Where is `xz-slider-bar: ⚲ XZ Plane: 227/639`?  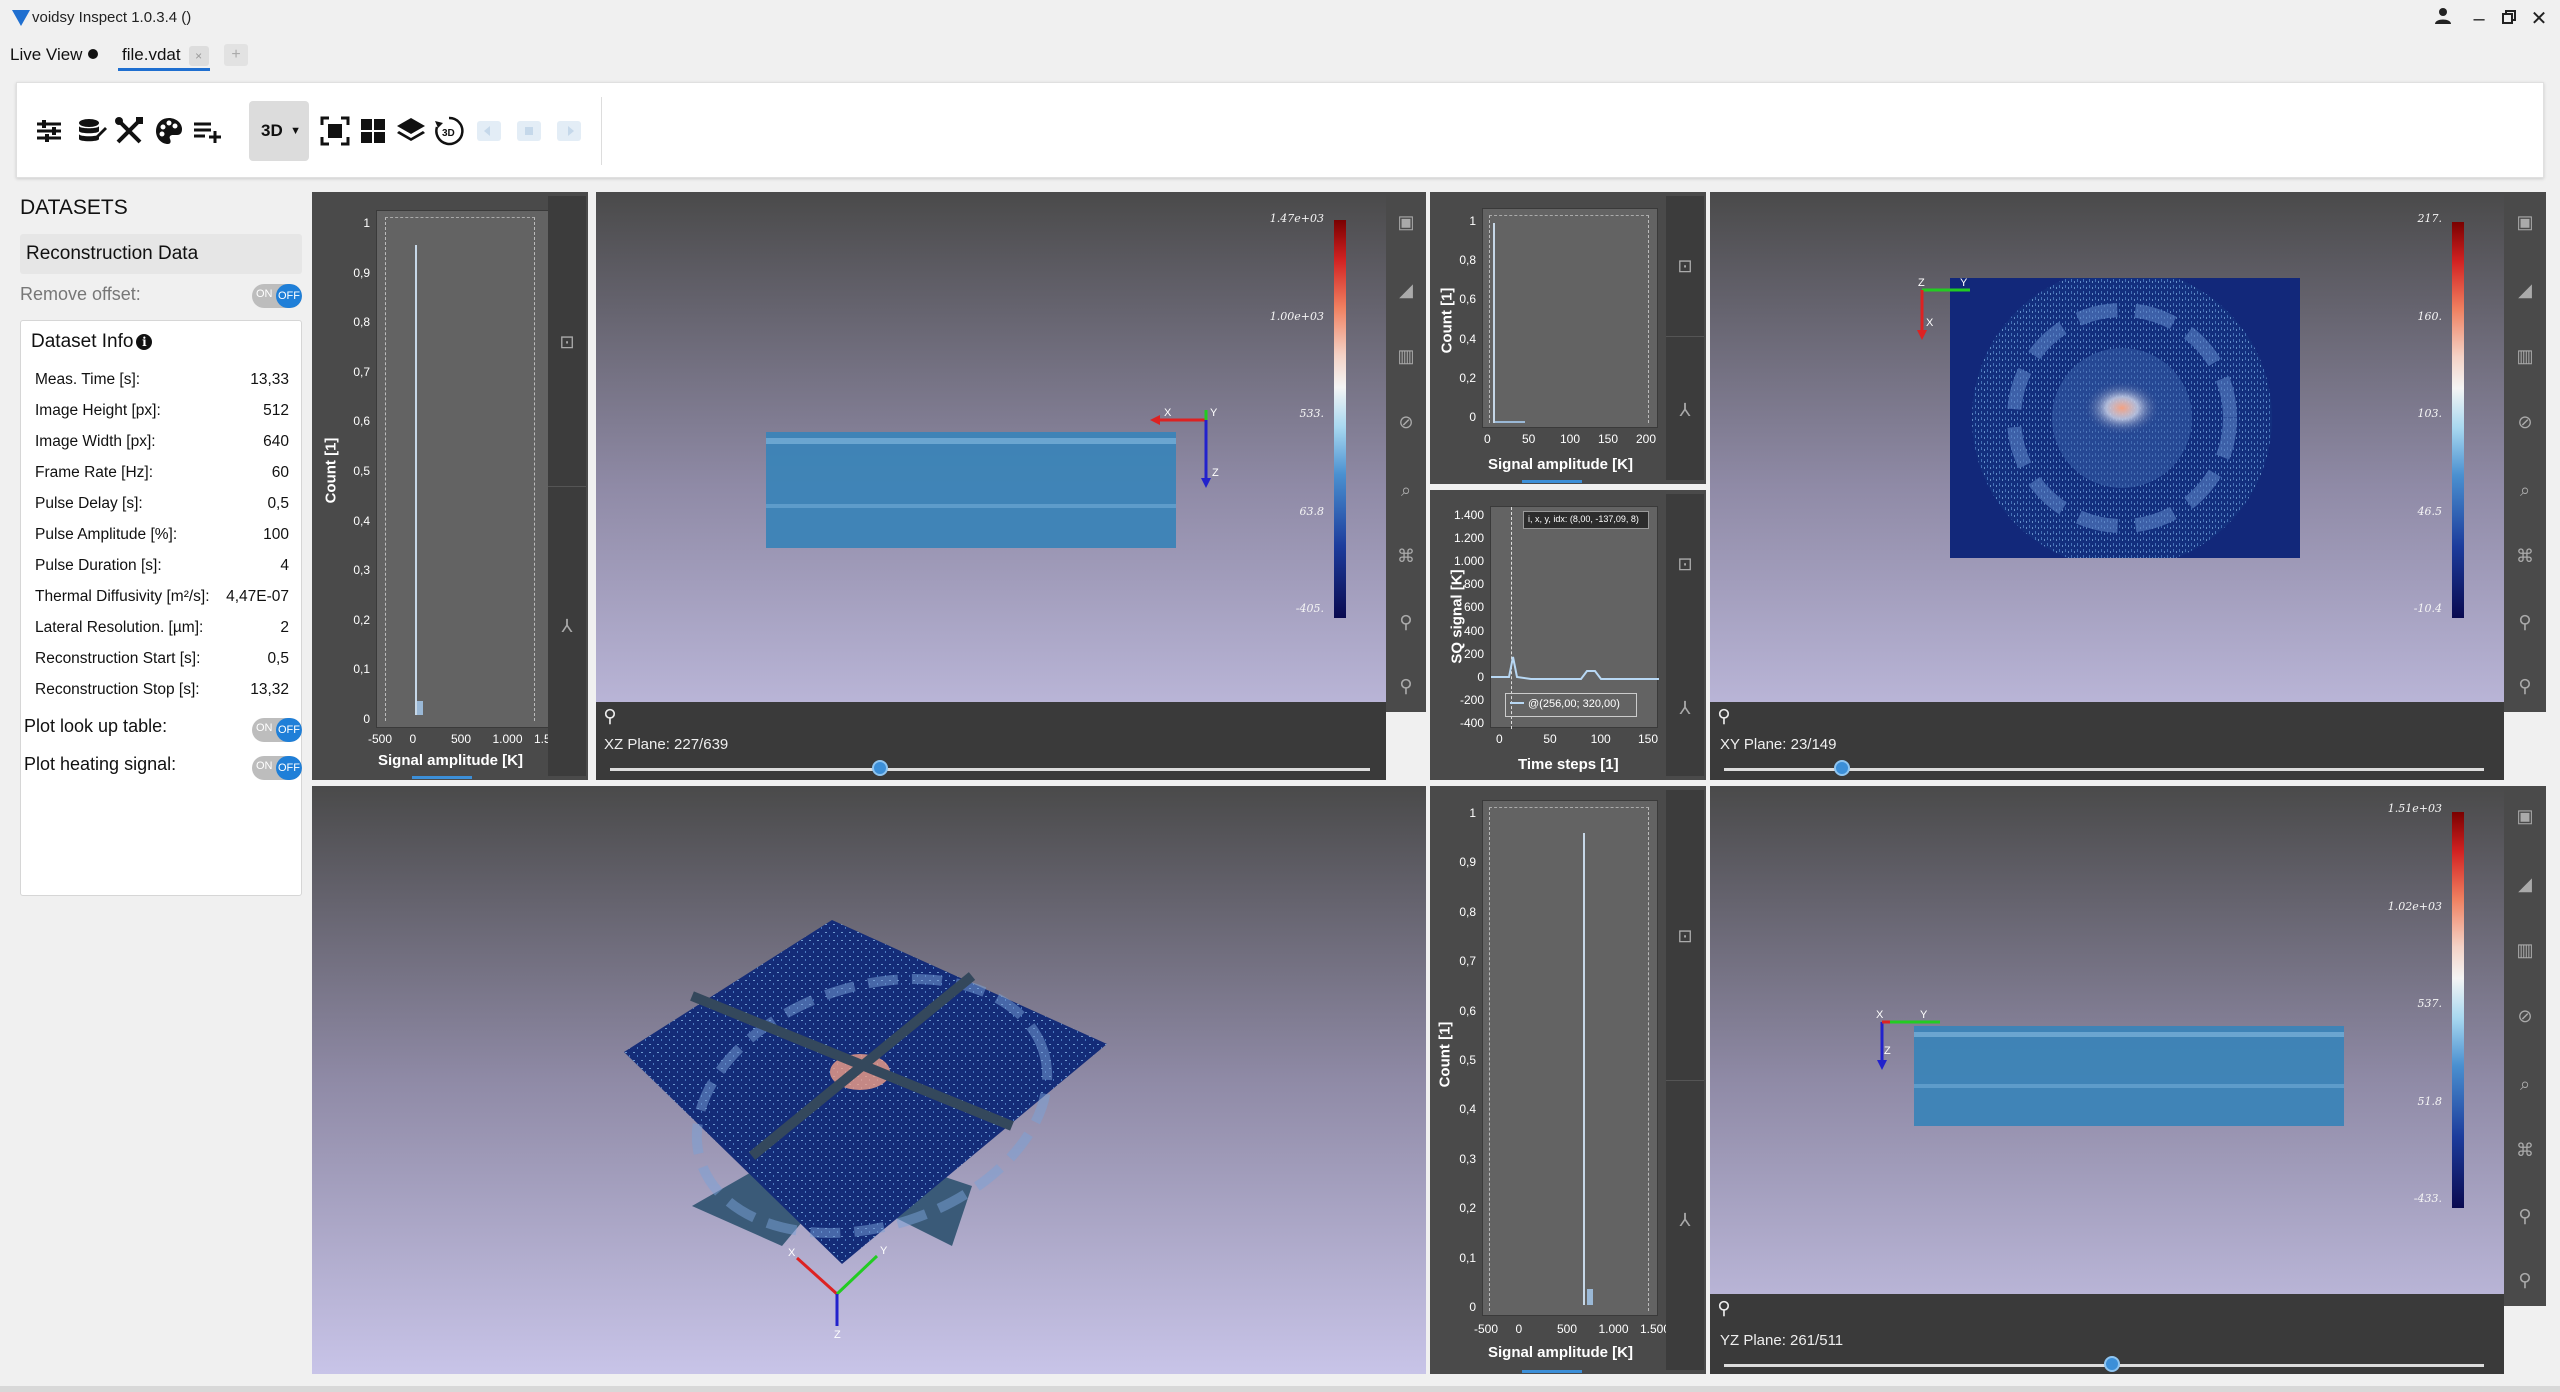
xz-slider-bar: ⚲ XZ Plane: 227/639 is located at coordinates (991, 741).